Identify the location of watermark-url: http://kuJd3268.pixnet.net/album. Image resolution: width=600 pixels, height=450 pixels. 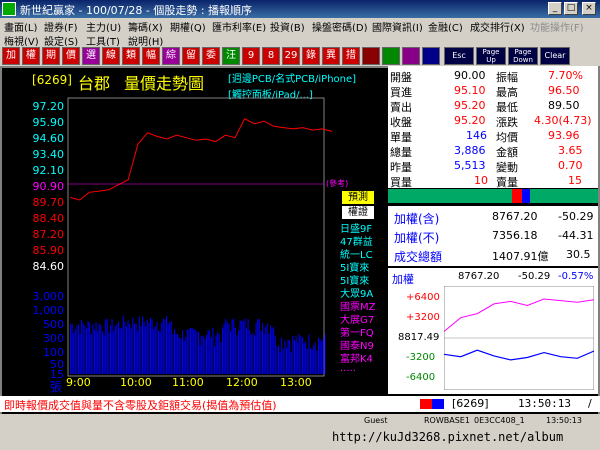
(448, 437).